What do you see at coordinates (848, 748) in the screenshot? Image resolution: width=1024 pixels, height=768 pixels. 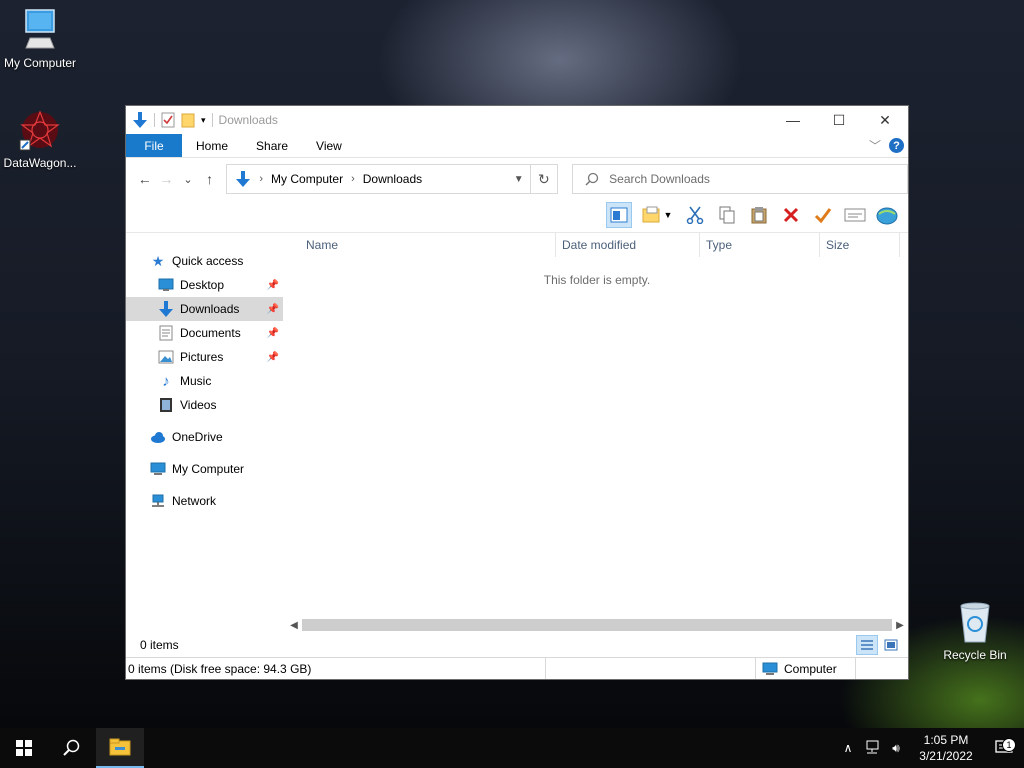 I see `chevron-up-icon: ∧` at bounding box center [848, 748].